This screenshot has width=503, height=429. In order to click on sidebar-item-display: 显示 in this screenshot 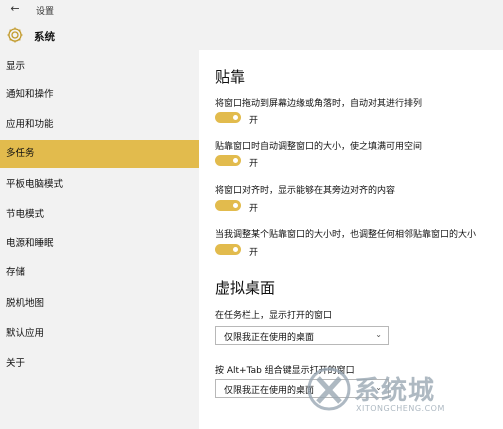, I will do `click(99, 67)`.